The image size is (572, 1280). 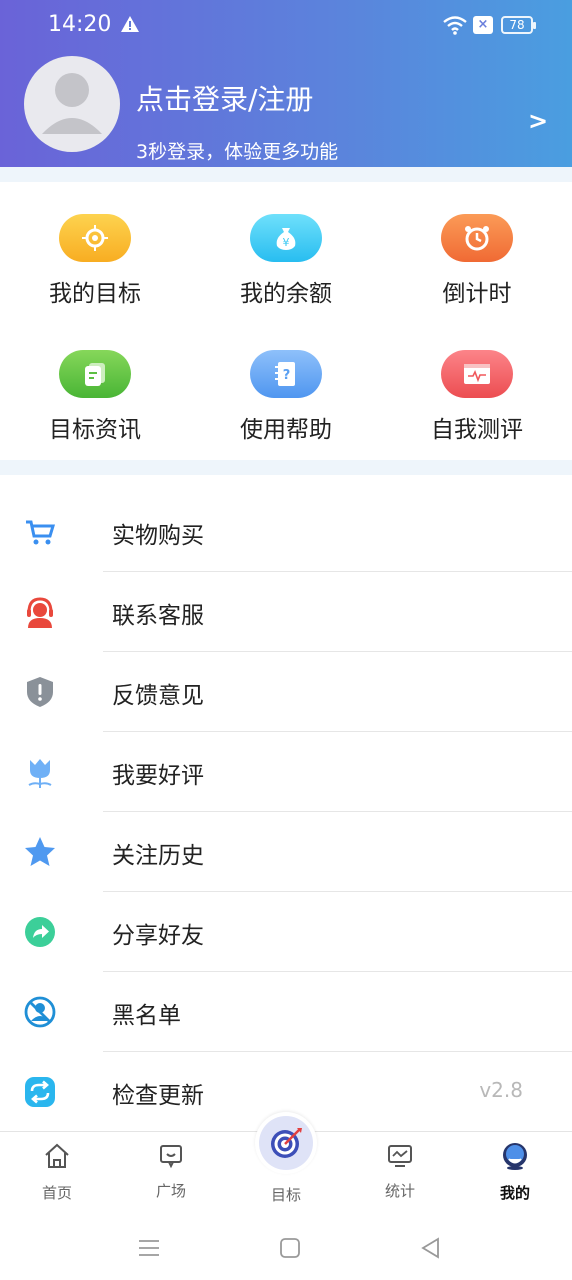 What do you see at coordinates (95, 238) in the screenshot?
I see `target-icon` at bounding box center [95, 238].